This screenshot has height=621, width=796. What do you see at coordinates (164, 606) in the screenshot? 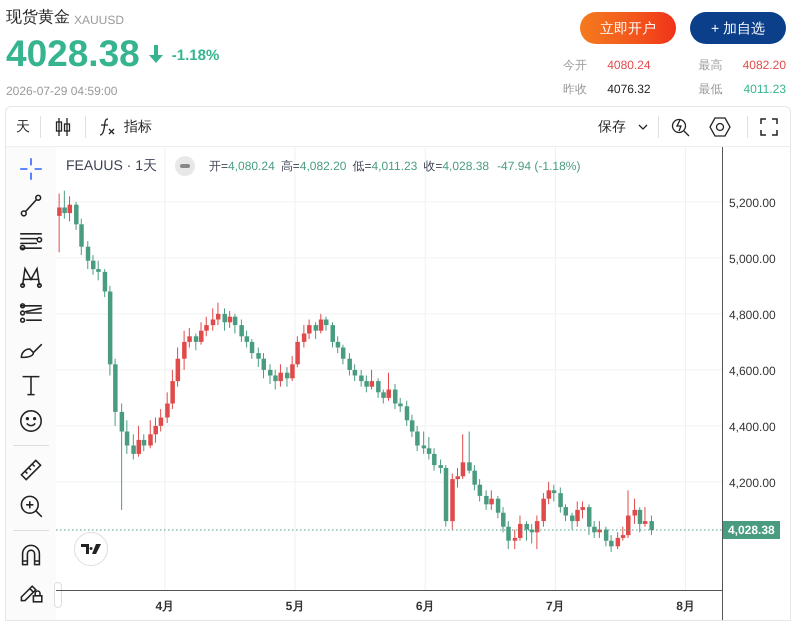
I see `time-axis-label: 4月` at bounding box center [164, 606].